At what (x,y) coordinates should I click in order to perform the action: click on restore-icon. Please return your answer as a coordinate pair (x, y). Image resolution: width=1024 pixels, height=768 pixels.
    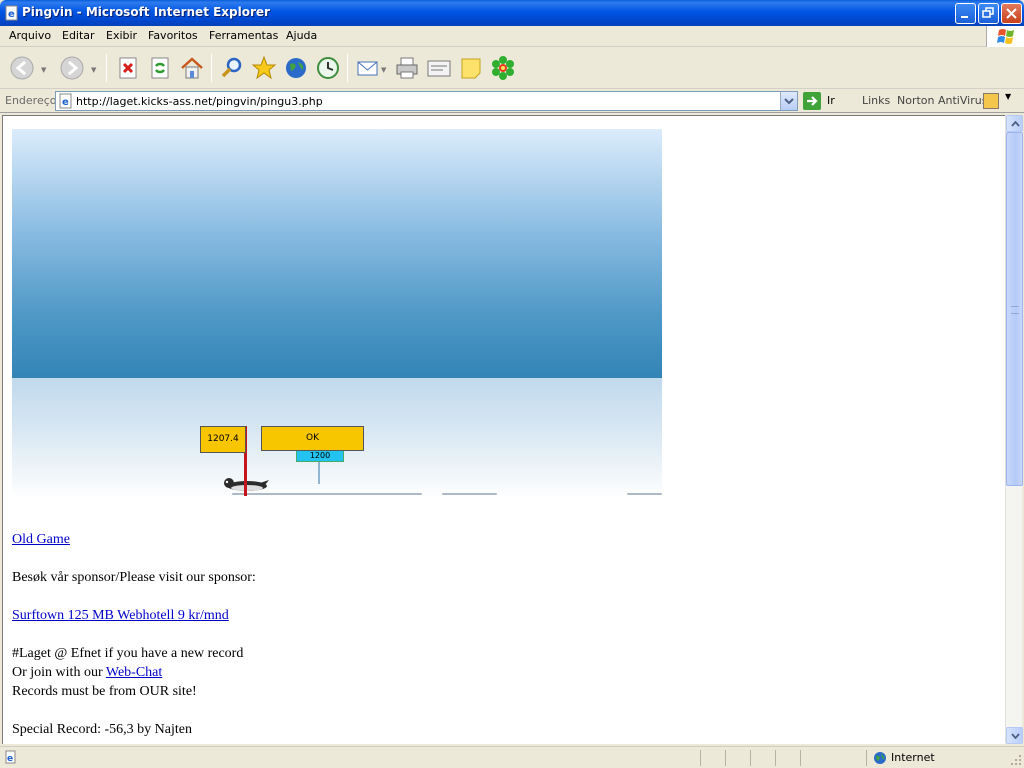
    Looking at the image, I should click on (988, 12).